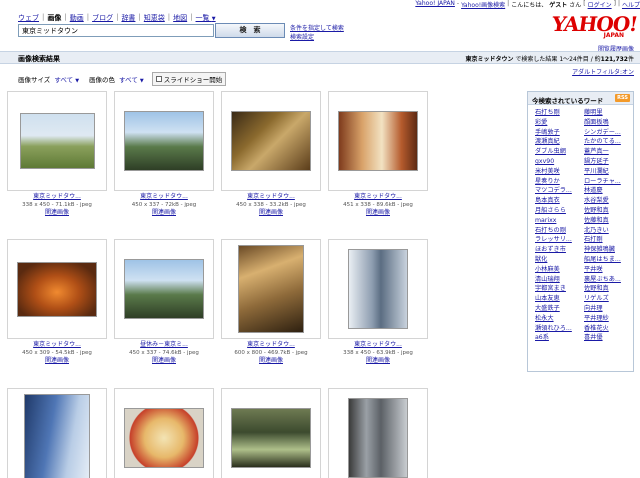 The image size is (640, 478). Describe the element at coordinates (559, 152) in the screenshot. I see `trending-word-link: ダブル虫網` at that location.